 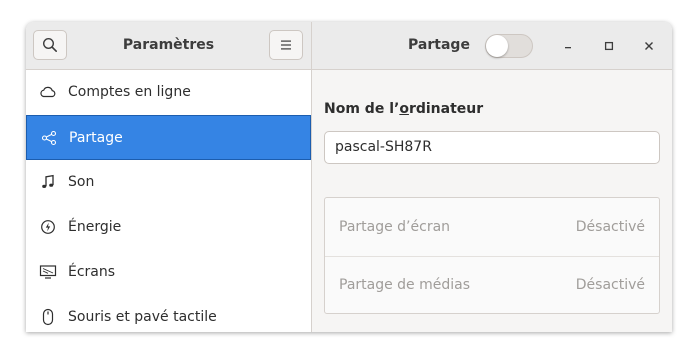 I want to click on minimize-button, so click(x=568, y=46).